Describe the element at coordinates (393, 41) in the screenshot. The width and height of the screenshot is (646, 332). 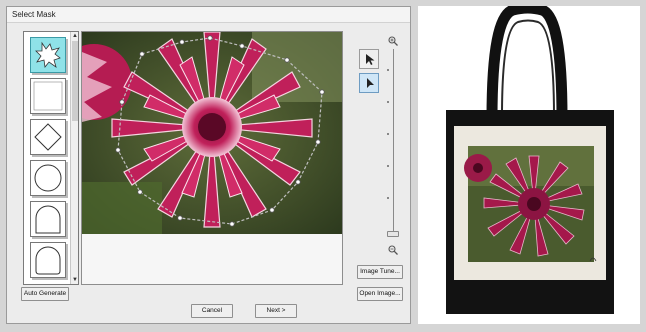
I see `zoom-in-icon` at that location.